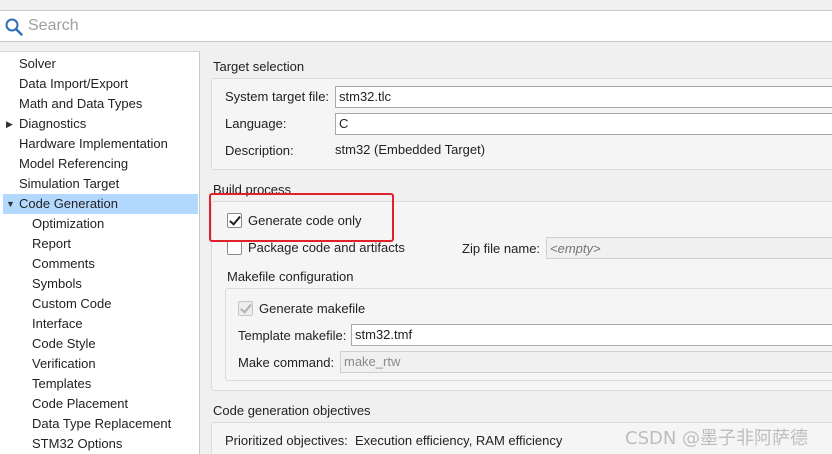 This screenshot has height=454, width=832. What do you see at coordinates (81, 103) in the screenshot?
I see `tree-item-label: Math and Data Types` at bounding box center [81, 103].